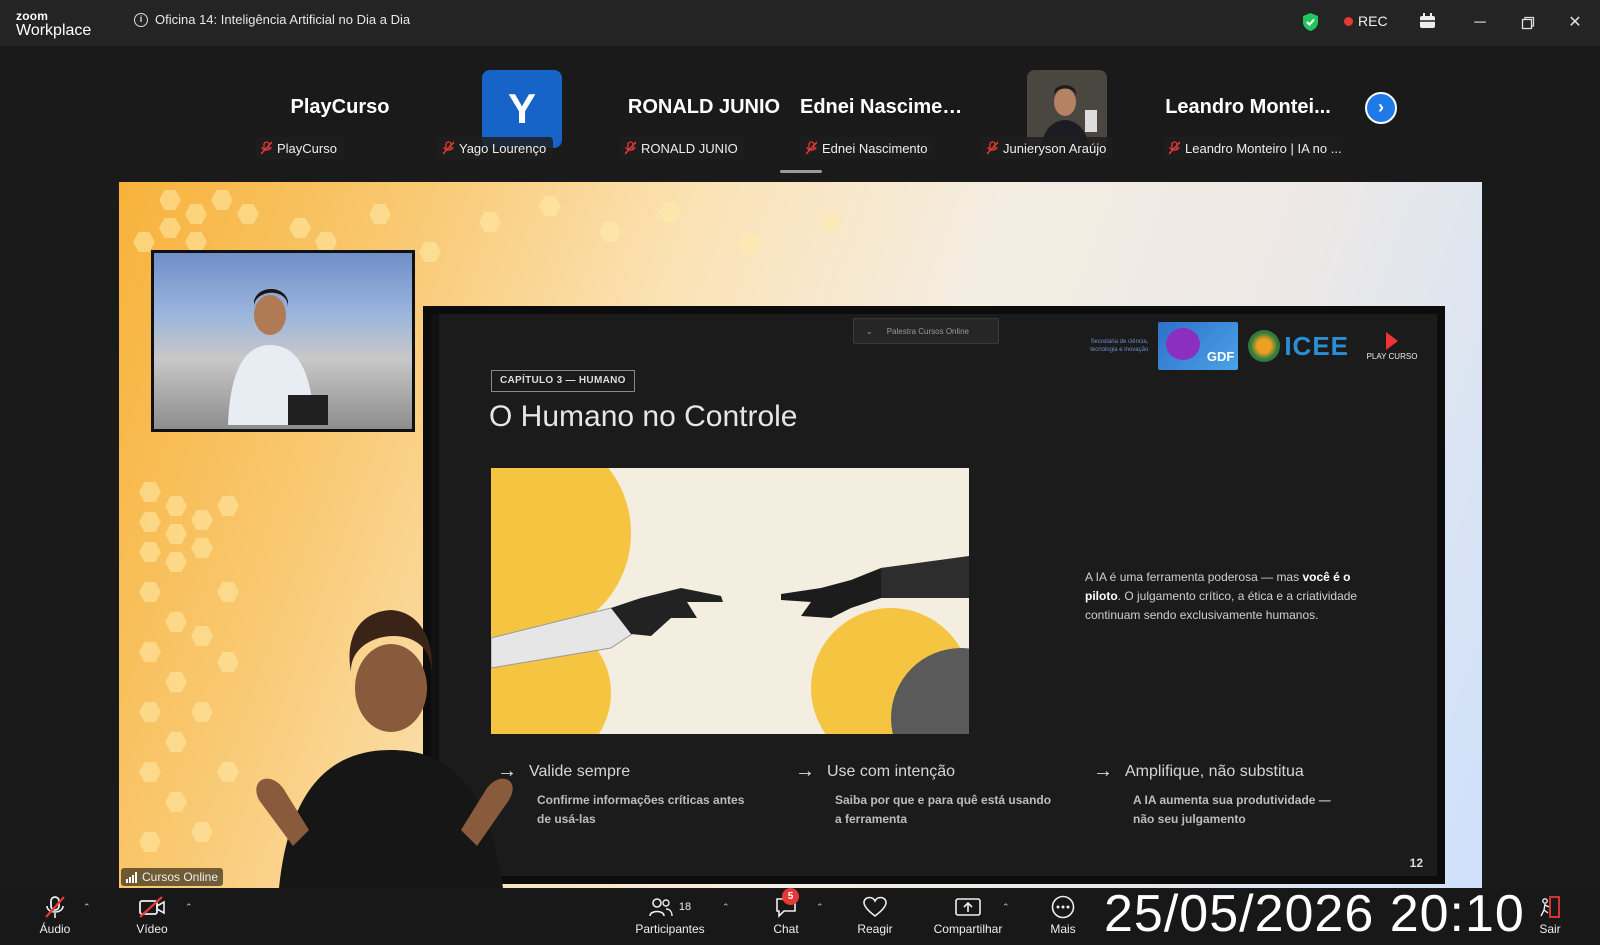 The width and height of the screenshot is (1600, 945). I want to click on audio-button: Áudio, so click(55, 915).